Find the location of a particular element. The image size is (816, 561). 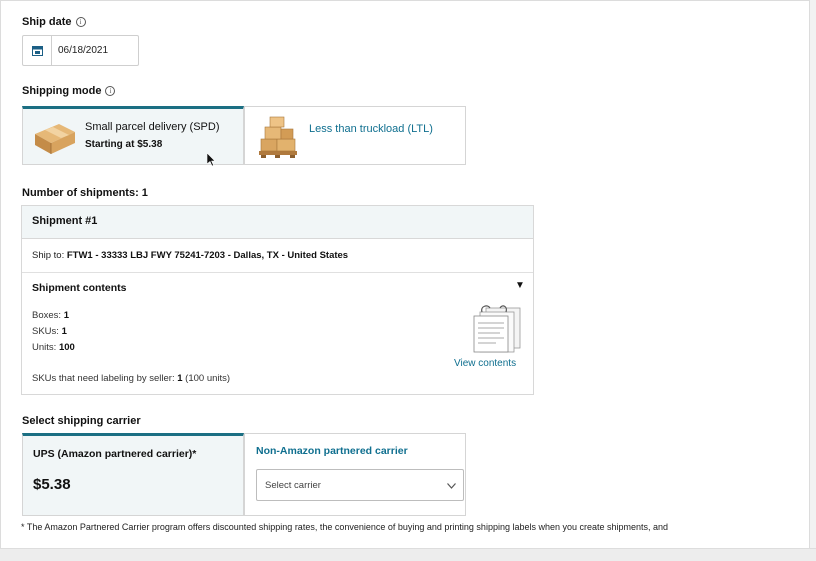

shipment-title: Shipment #1 is located at coordinates (65, 221).